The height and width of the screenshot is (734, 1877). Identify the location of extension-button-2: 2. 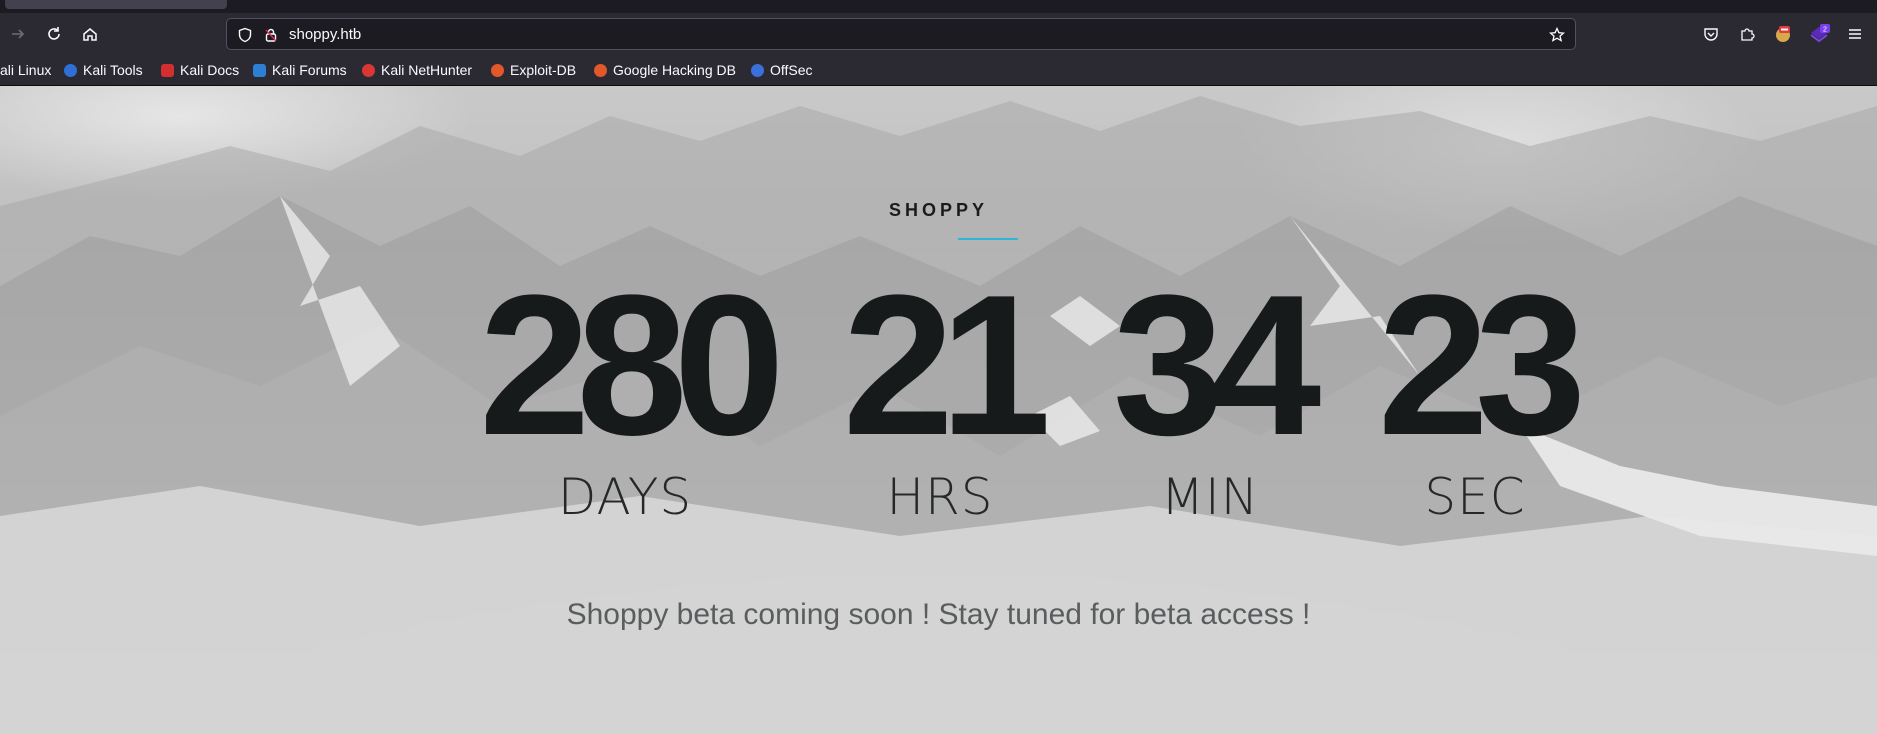
(1819, 34).